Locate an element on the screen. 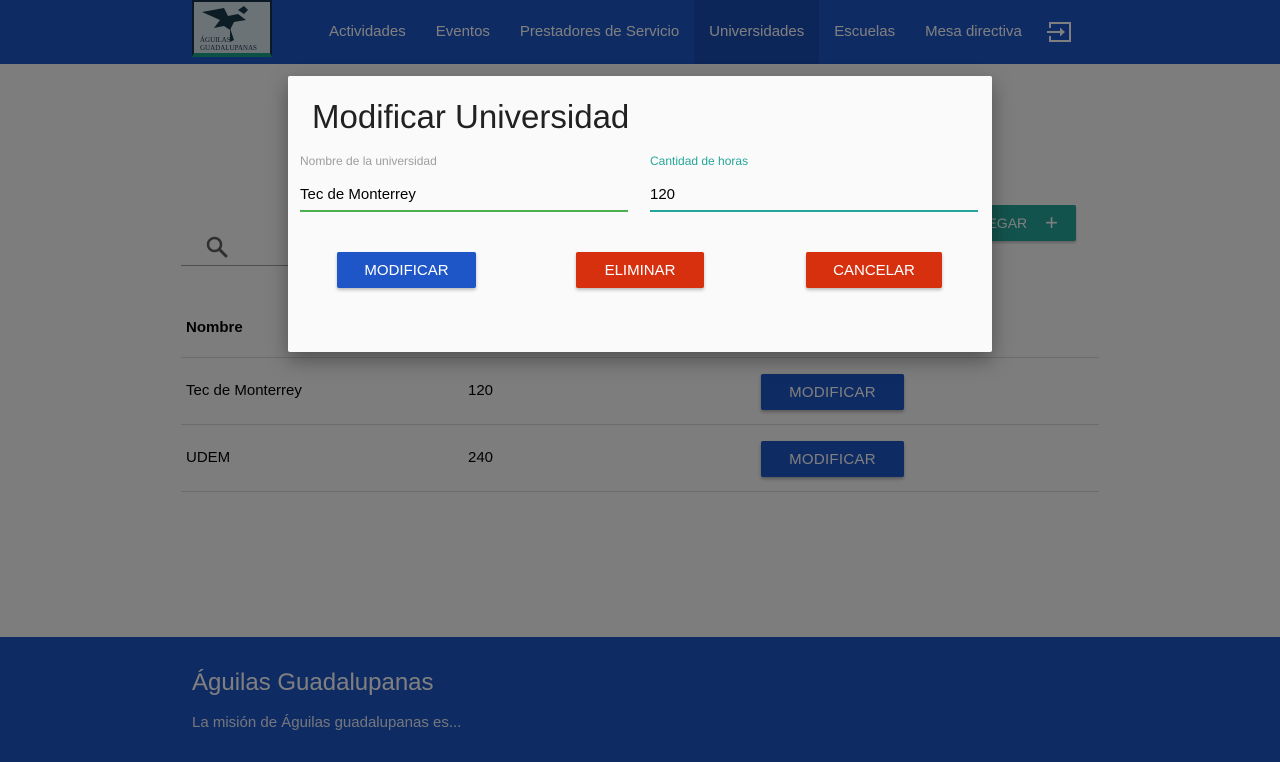  hours-input is located at coordinates (814, 195).